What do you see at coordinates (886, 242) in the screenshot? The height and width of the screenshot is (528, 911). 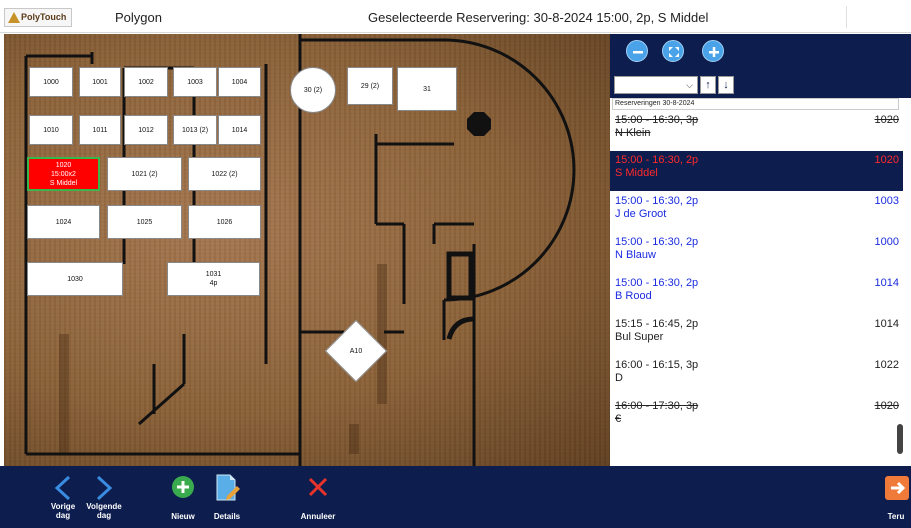 I see `reservation-table: 1000` at bounding box center [886, 242].